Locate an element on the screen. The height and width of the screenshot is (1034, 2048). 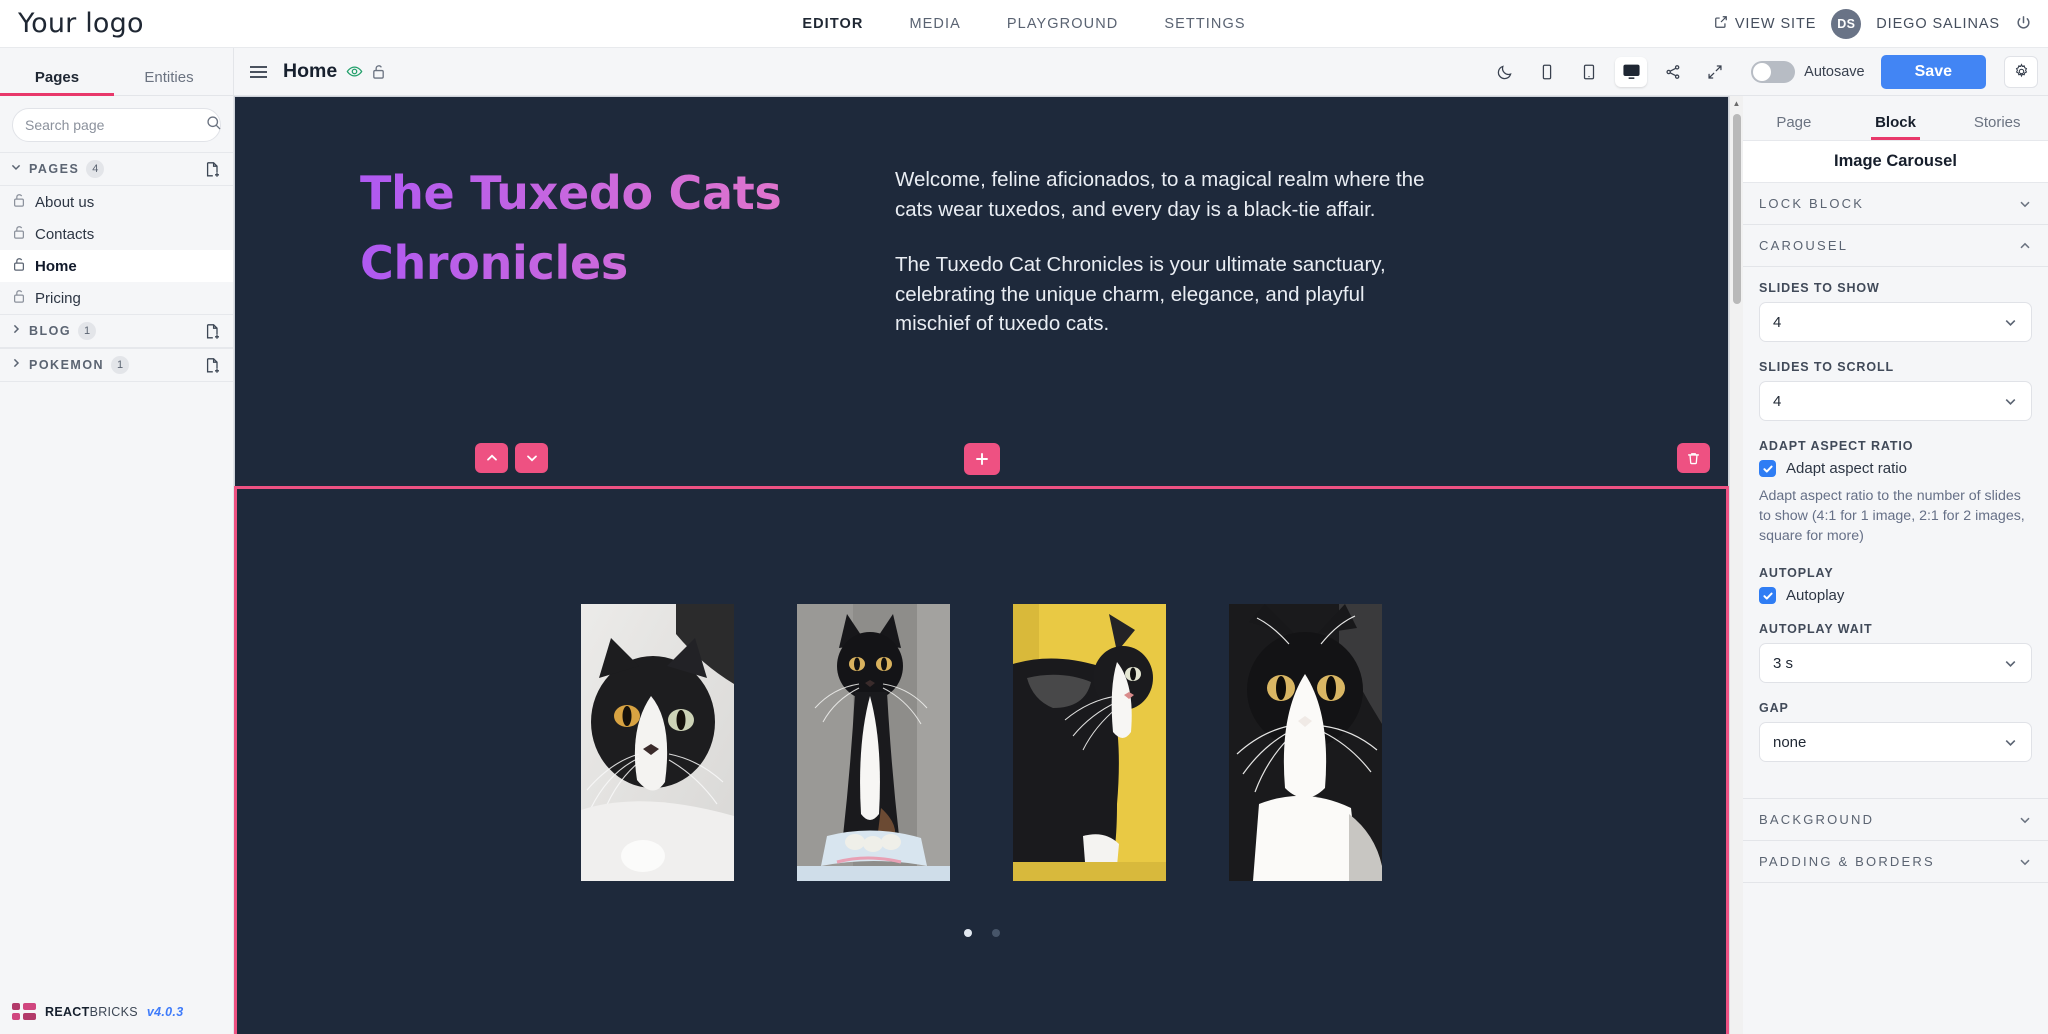
autoplay-row: Autoplay is located at coordinates (1895, 596).